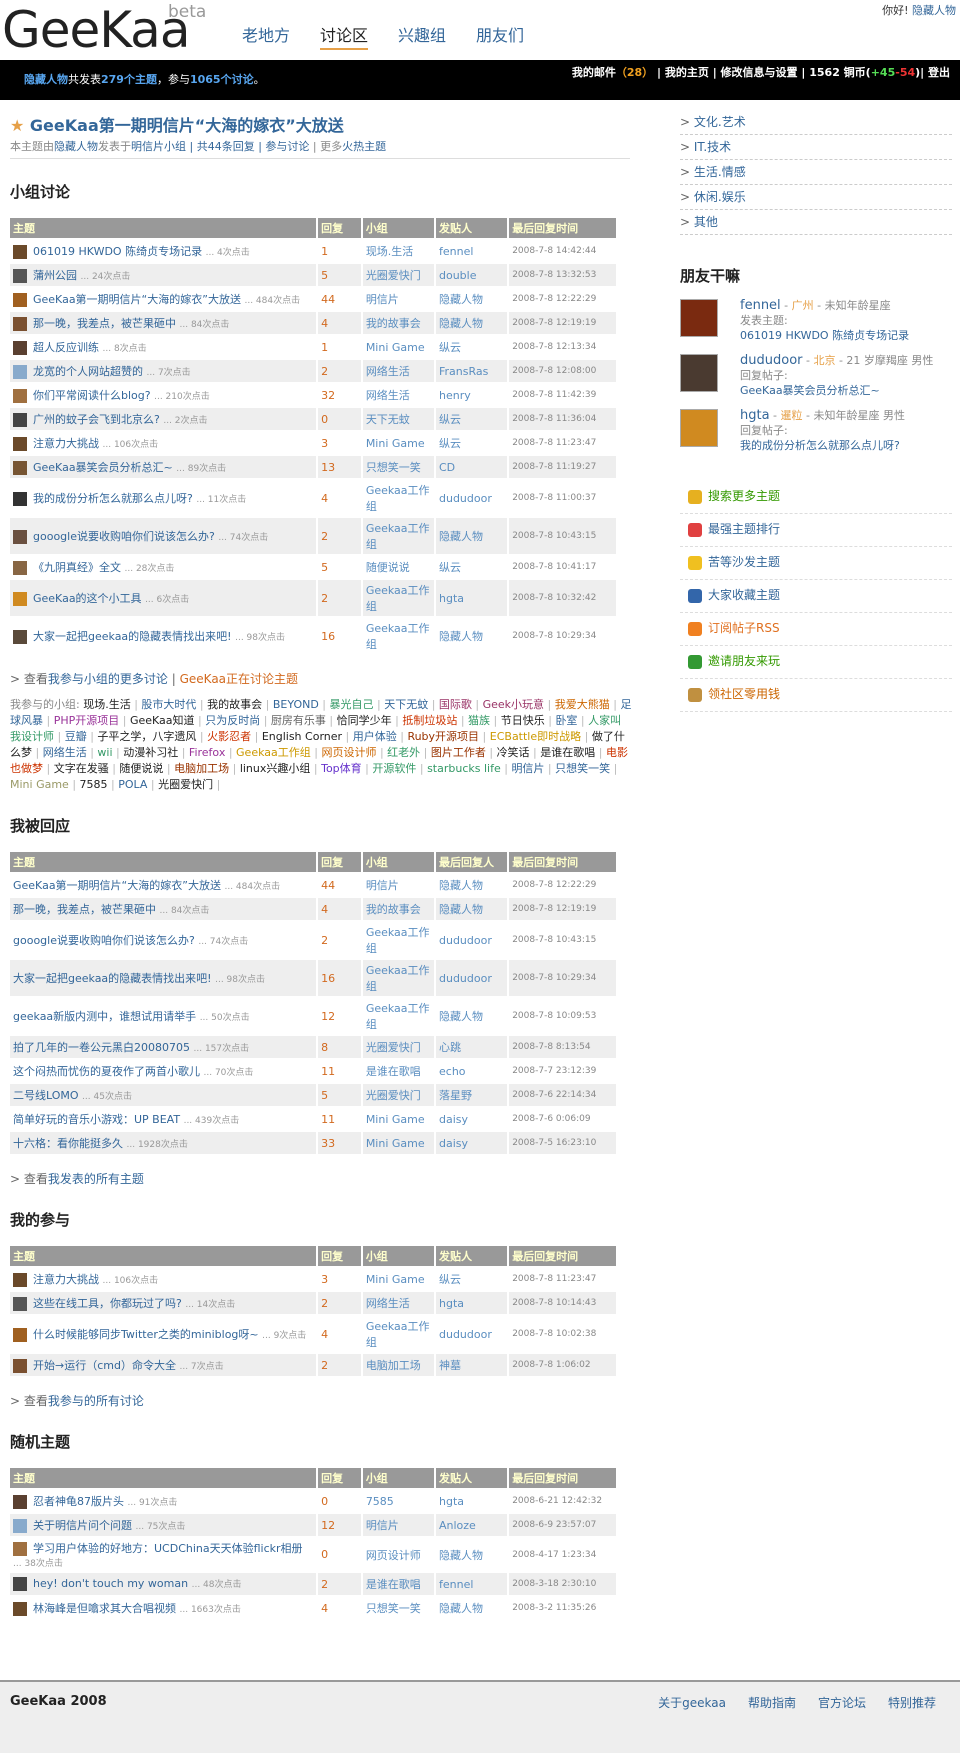  Describe the element at coordinates (92, 395) in the screenshot. I see `topic-link: 你们平常阅读什么blog?` at that location.